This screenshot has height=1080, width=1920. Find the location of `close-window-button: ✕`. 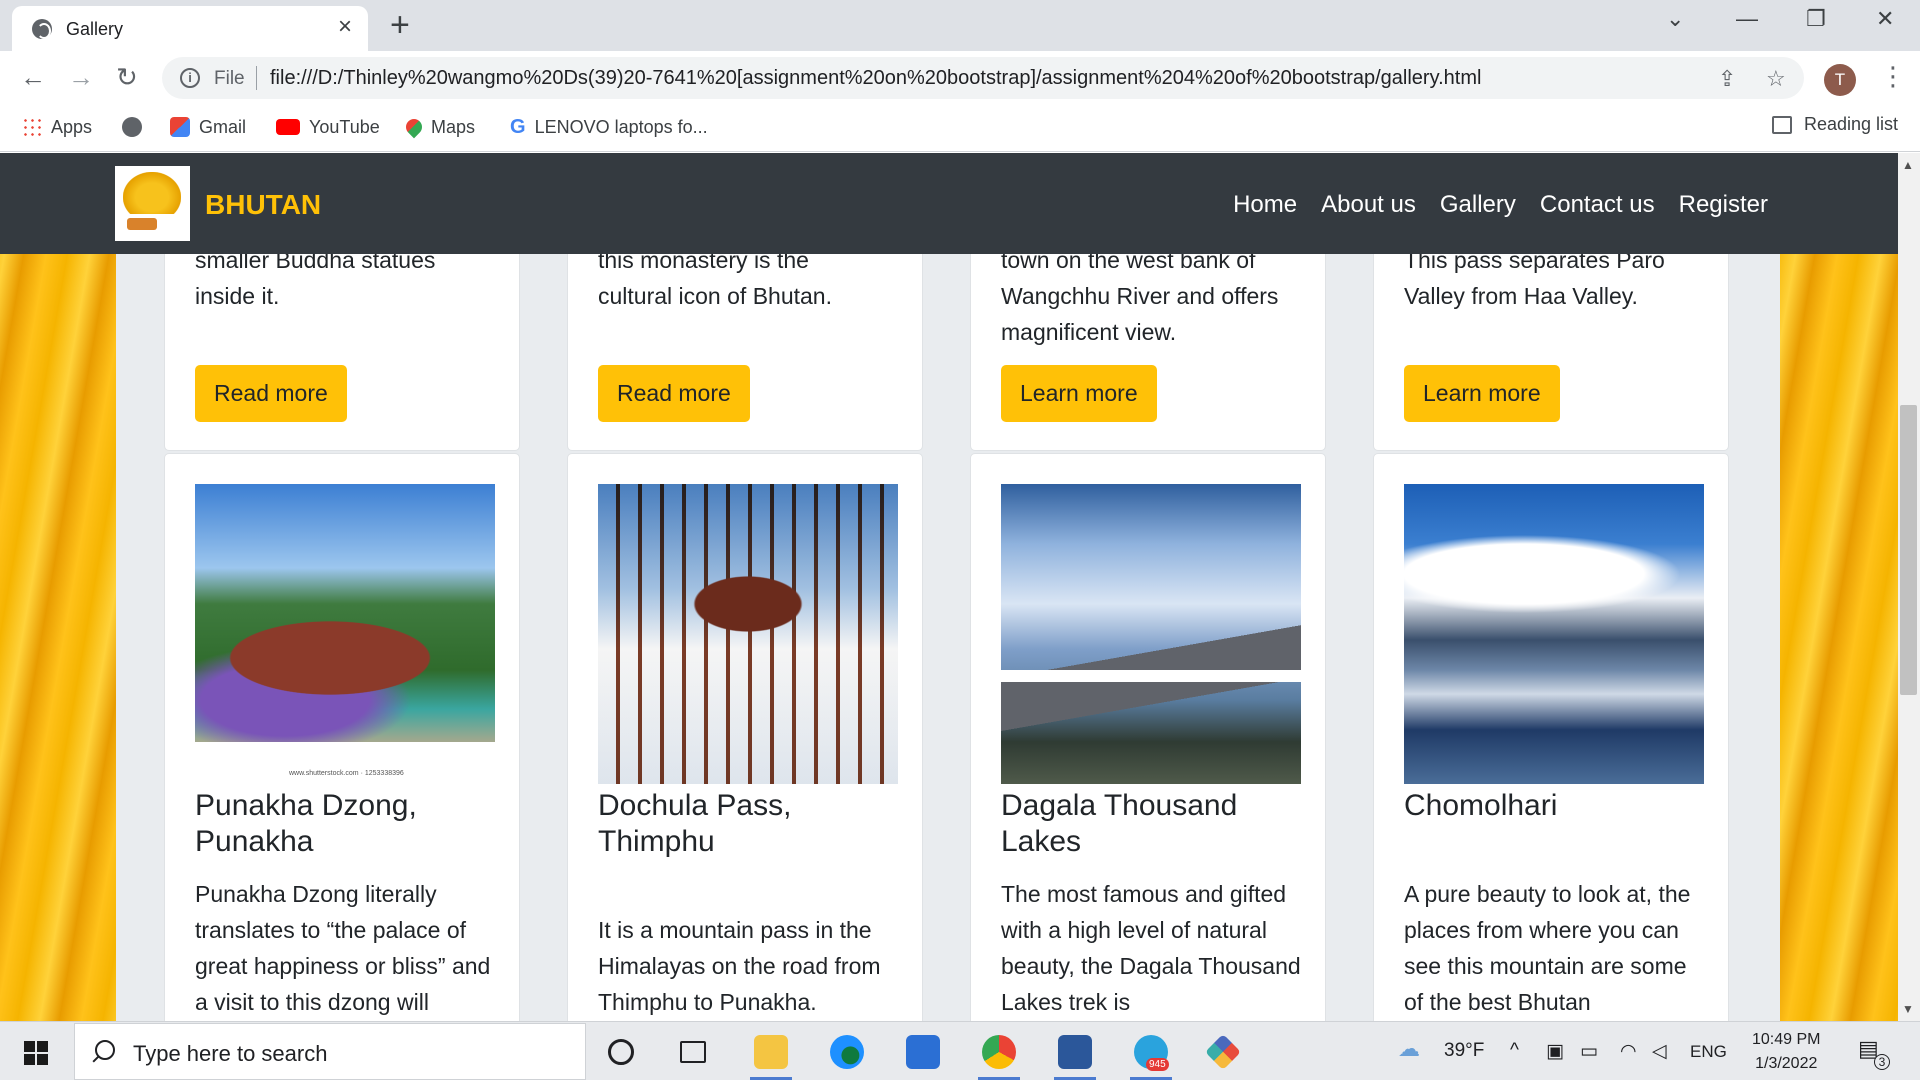

close-window-button: ✕ is located at coordinates (1885, 19).